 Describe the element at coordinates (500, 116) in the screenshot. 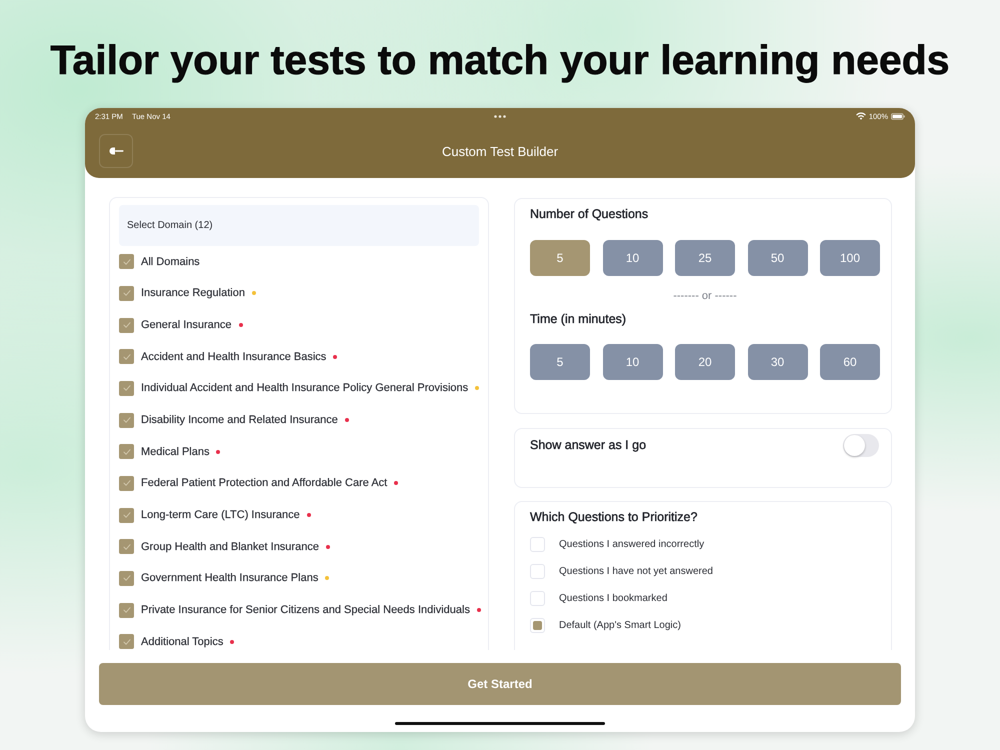

I see `dots-icon` at that location.